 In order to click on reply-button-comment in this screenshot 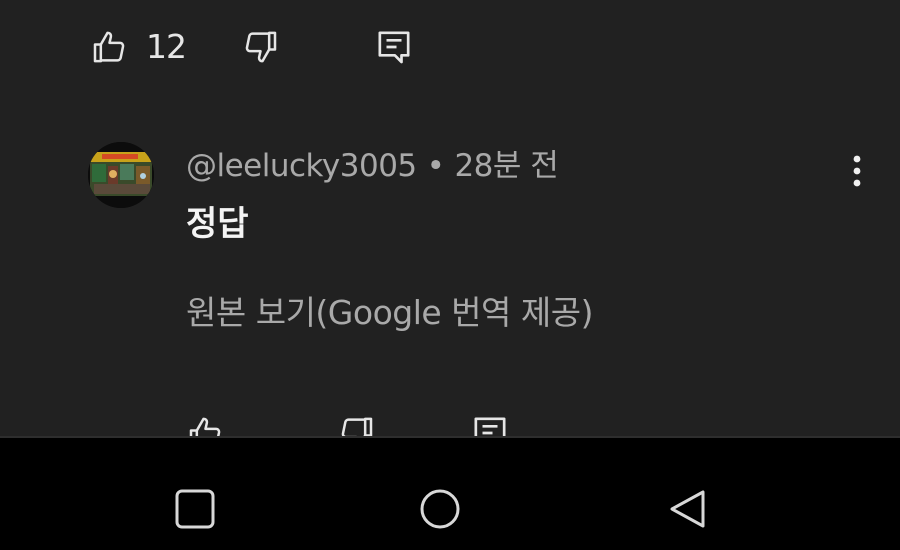, I will do `click(490, 422)`.